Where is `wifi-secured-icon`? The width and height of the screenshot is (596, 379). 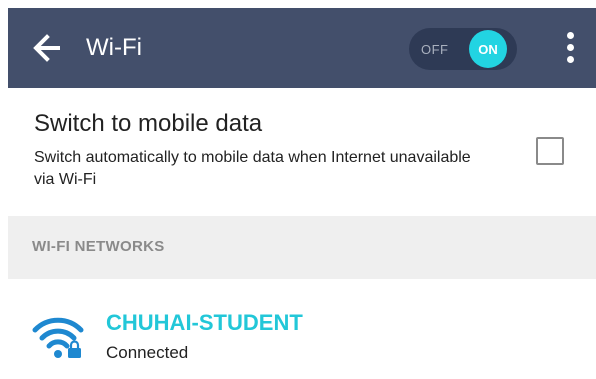 wifi-secured-icon is located at coordinates (58, 337).